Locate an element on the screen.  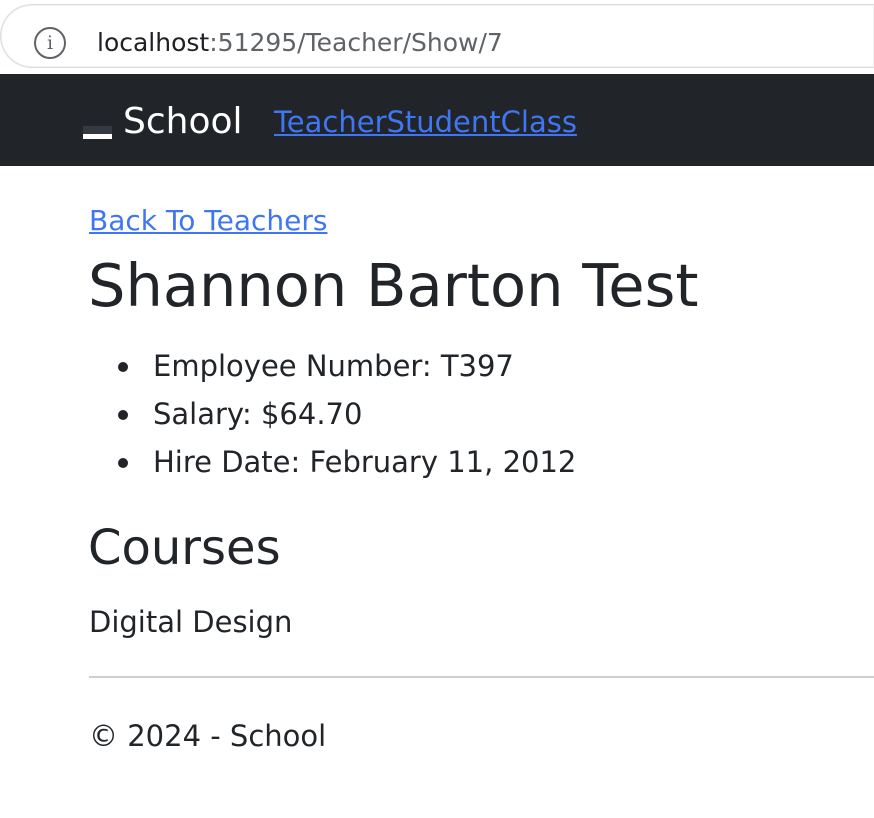
page-title: Shannon Barton Test is located at coordinates (393, 285).